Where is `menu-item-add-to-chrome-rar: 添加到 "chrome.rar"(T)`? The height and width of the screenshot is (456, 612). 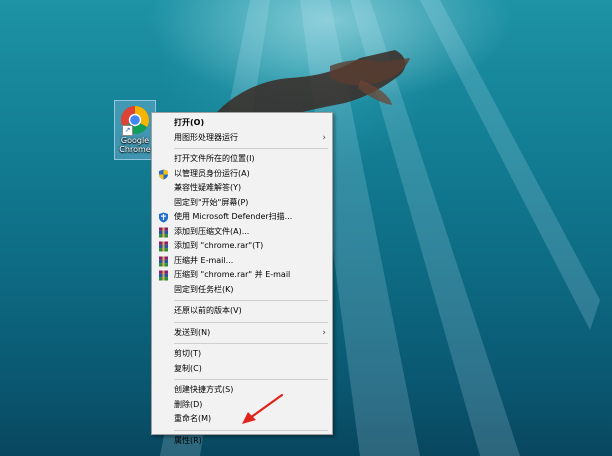
menu-item-add-to-chrome-rar: 添加到 "chrome.rar"(T) is located at coordinates (242, 246).